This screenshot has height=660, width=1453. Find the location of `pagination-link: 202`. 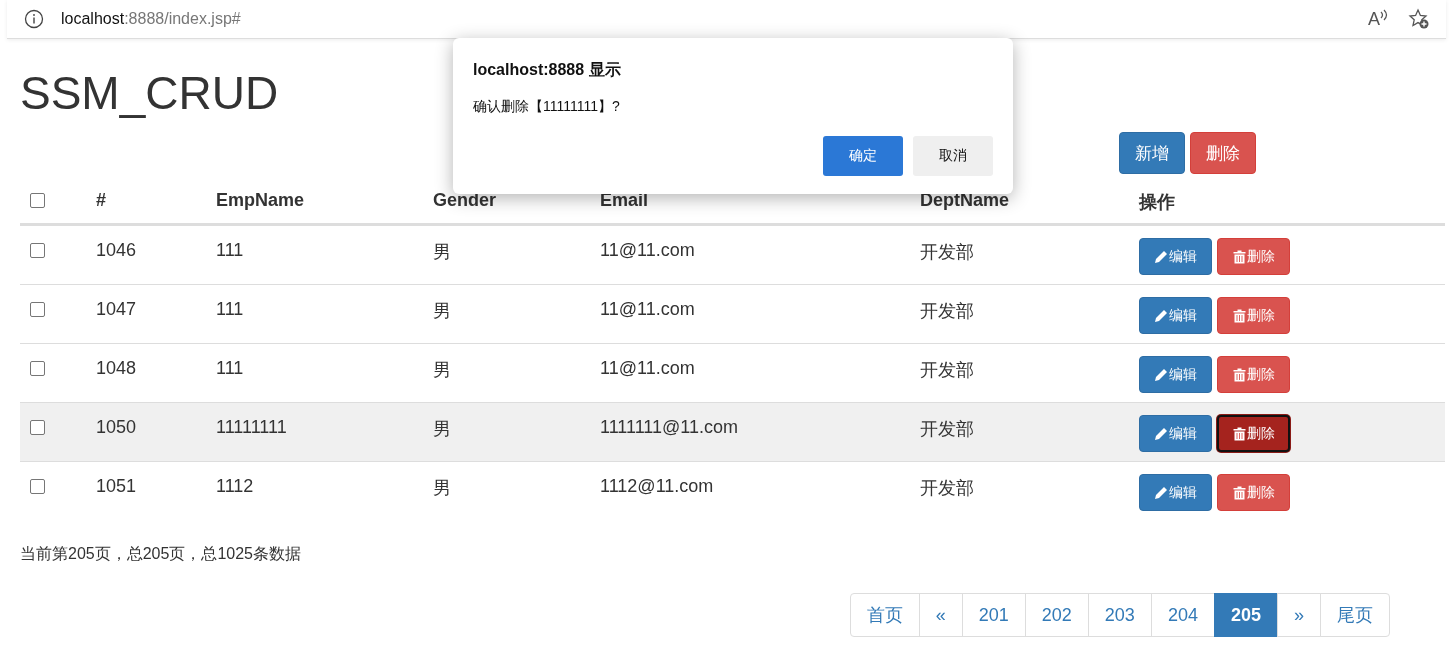

pagination-link: 202 is located at coordinates (1056, 615).